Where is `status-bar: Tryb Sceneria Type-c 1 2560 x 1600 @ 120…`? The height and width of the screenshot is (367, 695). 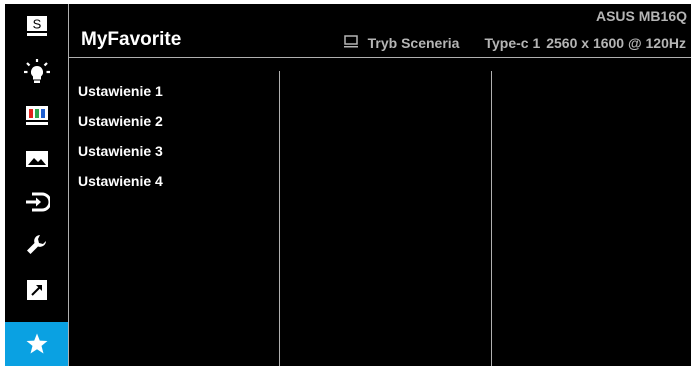 status-bar: Tryb Sceneria Type-c 1 2560 x 1600 @ 120… is located at coordinates (514, 43).